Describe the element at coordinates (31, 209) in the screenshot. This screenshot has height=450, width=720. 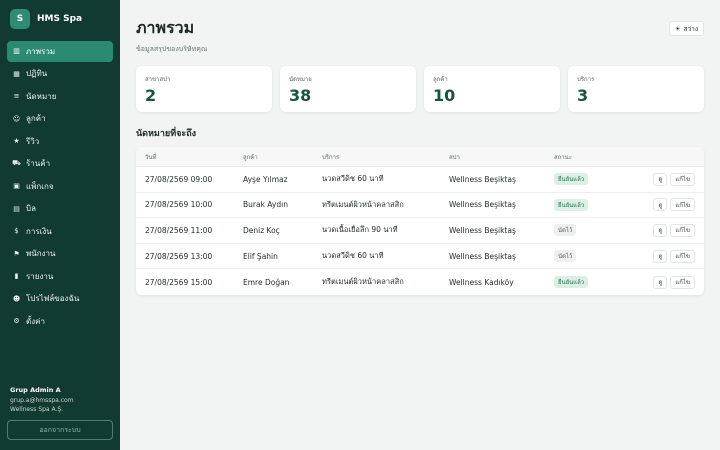
I see `sidebar-item-label: บิล` at that location.